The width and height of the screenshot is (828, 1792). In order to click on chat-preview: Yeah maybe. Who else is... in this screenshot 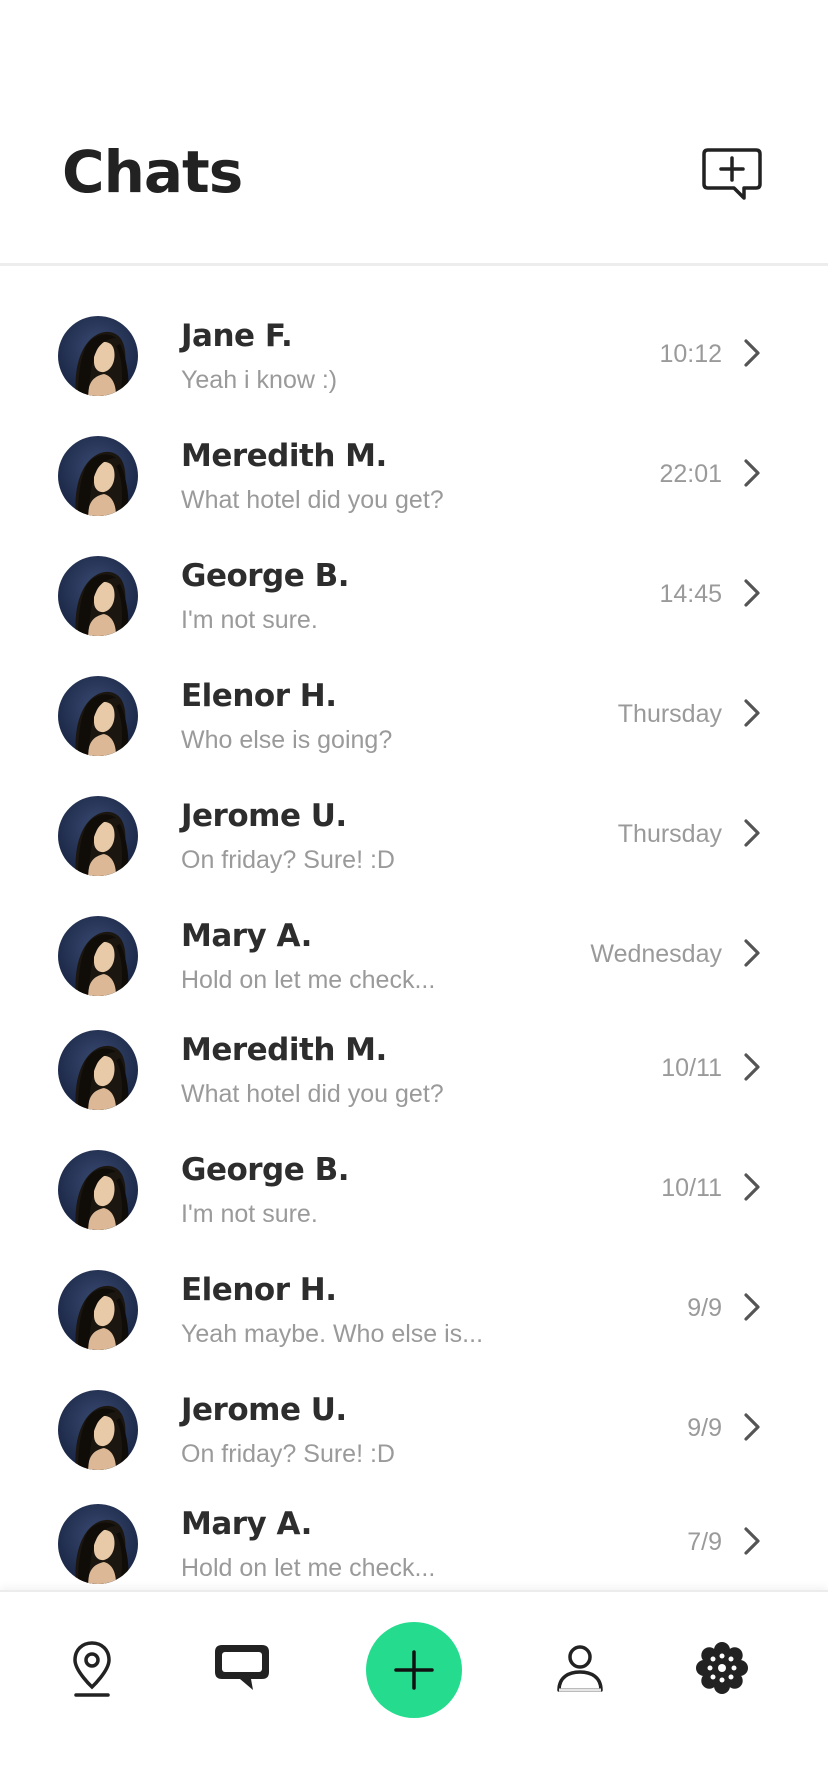, I will do `click(332, 1334)`.